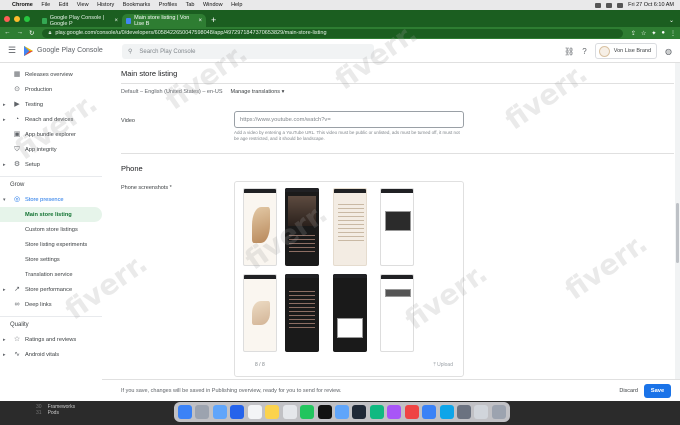  What do you see at coordinates (272, 412) in the screenshot?
I see `notes-icon` at bounding box center [272, 412].